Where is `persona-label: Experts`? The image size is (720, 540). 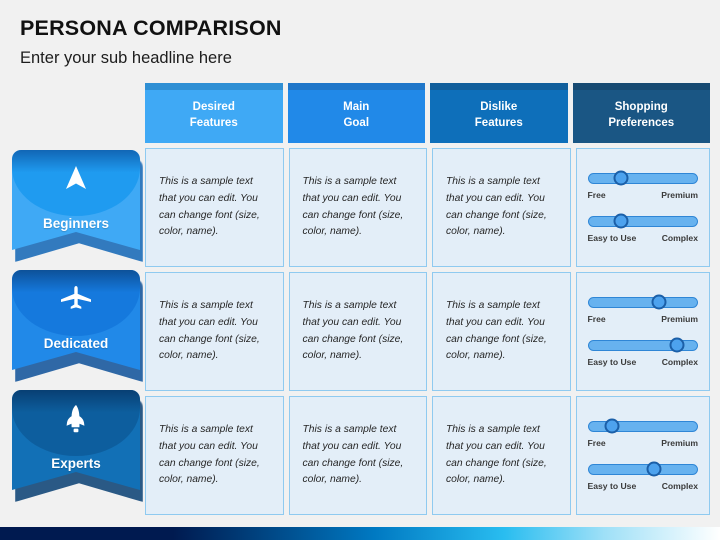 persona-label: Experts is located at coordinates (76, 463).